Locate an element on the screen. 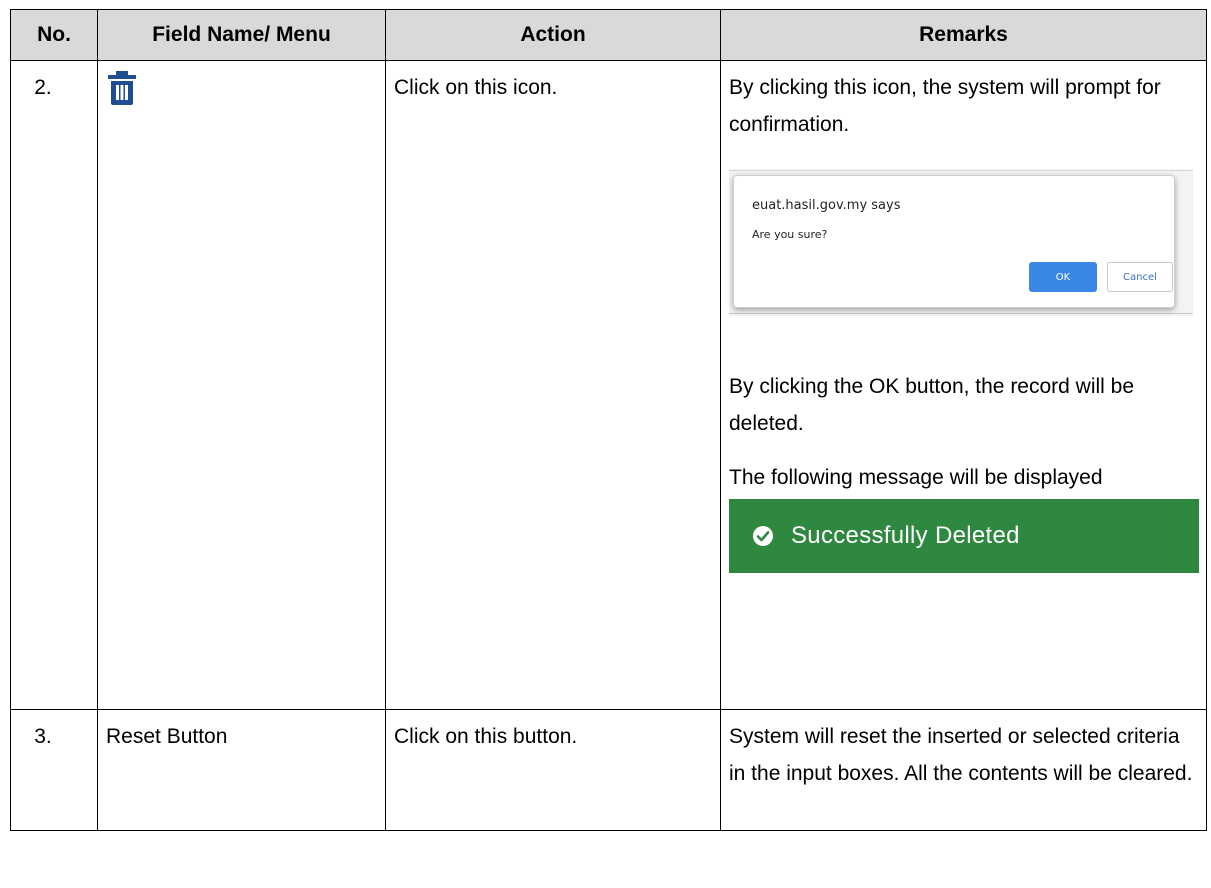 Image resolution: width=1211 pixels, height=888 pixels. action-text: Click on this icon. is located at coordinates (476, 87).